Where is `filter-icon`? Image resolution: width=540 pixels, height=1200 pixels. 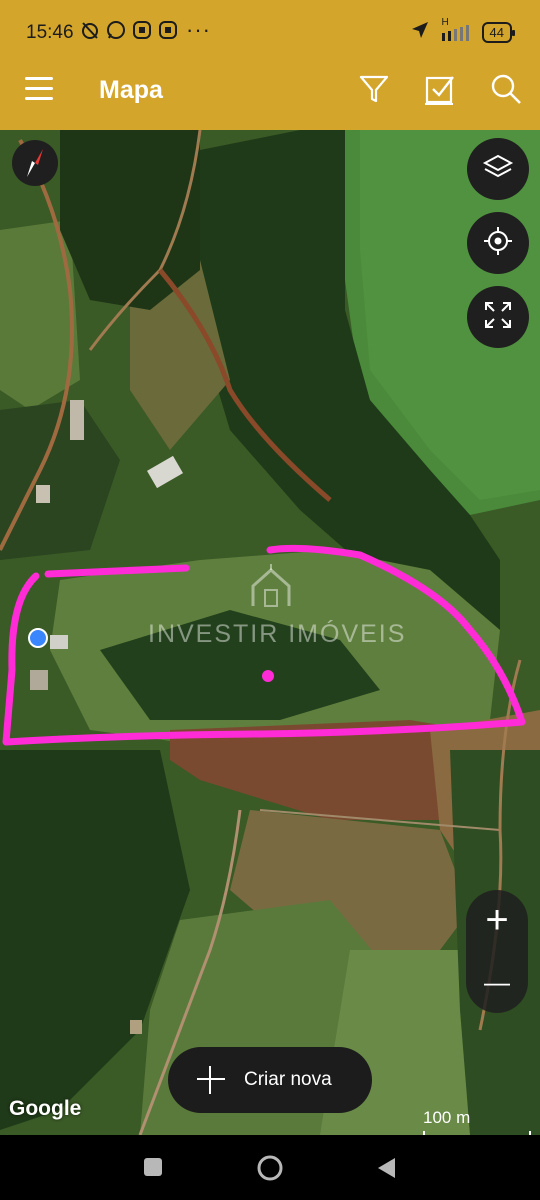 filter-icon is located at coordinates (374, 89).